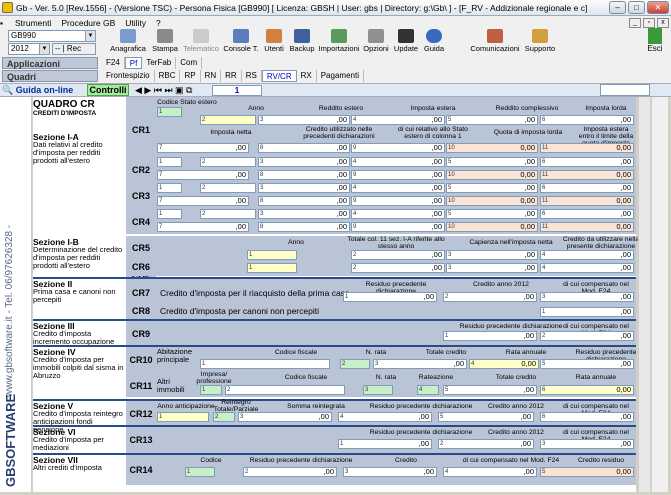  I want to click on cr5-credito-field: 4,00, so click(587, 255).